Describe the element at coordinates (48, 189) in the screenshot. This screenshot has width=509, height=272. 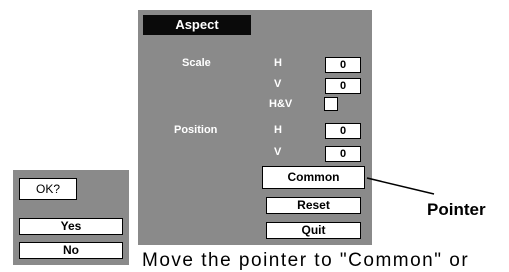
I see `dialog-title: OK?` at that location.